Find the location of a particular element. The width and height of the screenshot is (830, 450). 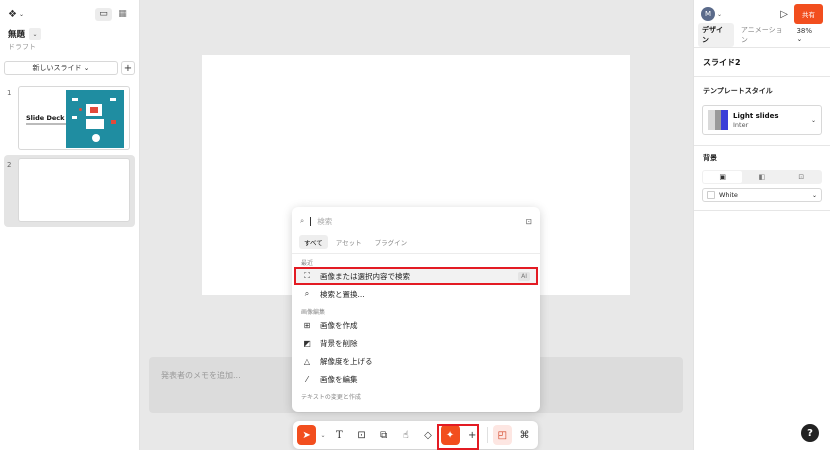

slide-number: 1 is located at coordinates (9, 93).